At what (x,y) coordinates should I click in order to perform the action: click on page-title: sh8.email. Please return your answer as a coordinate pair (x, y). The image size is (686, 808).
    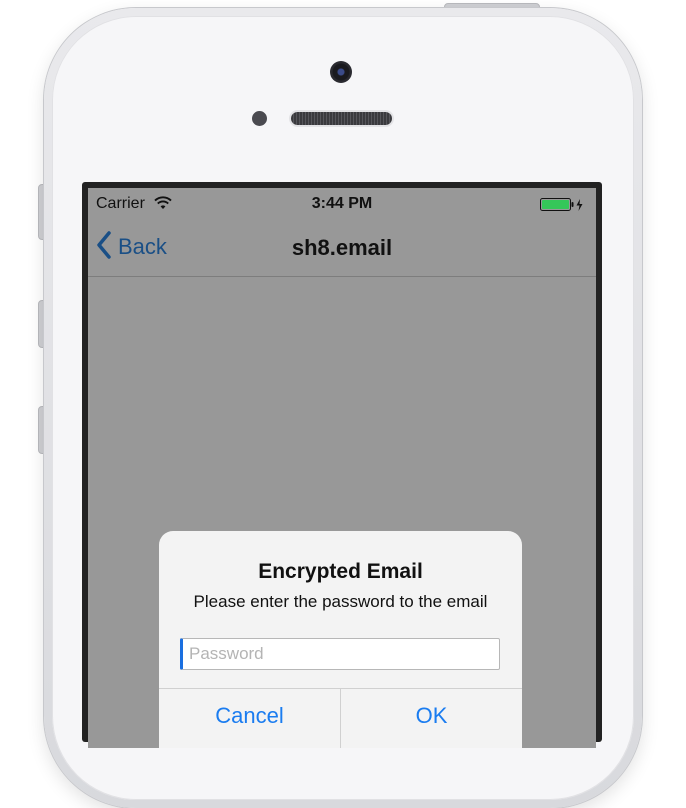
    Looking at the image, I should click on (342, 247).